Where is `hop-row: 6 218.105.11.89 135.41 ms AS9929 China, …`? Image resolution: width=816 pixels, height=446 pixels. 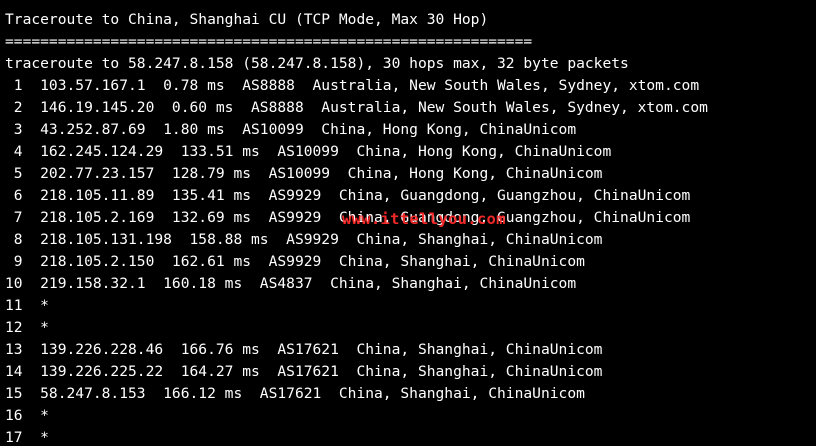 hop-row: 6 218.105.11.89 135.41 ms AS9929 China, … is located at coordinates (348, 195).